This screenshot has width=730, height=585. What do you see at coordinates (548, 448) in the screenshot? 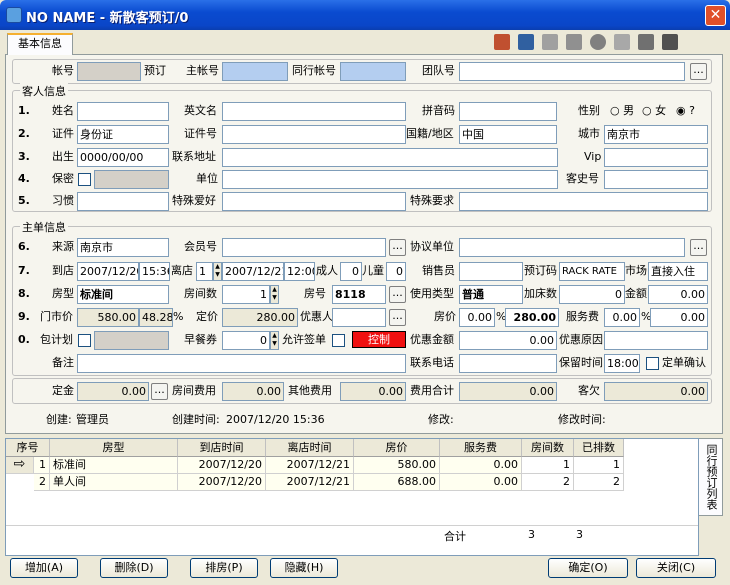
I see `column-header: 房间数` at bounding box center [548, 448].